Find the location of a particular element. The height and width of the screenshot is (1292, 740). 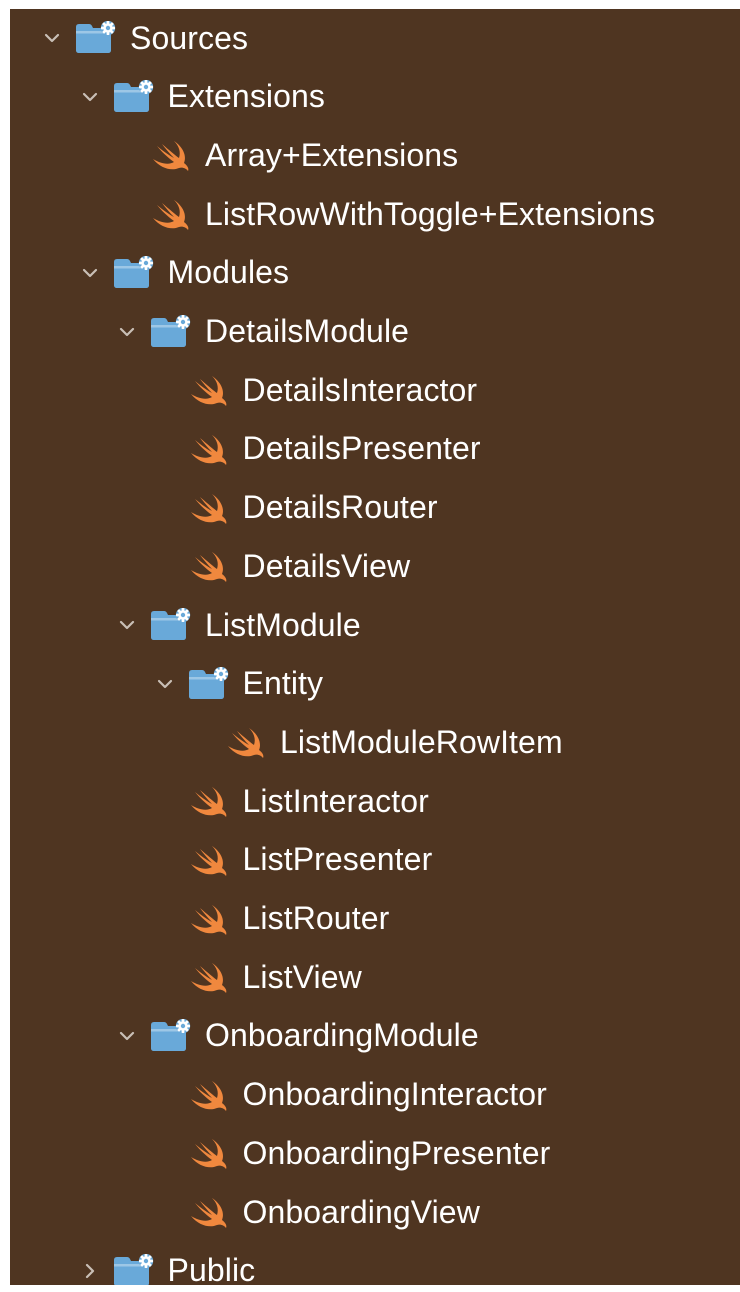

tree-item-label: ListRowWithToggle+Extensions is located at coordinates (430, 213).